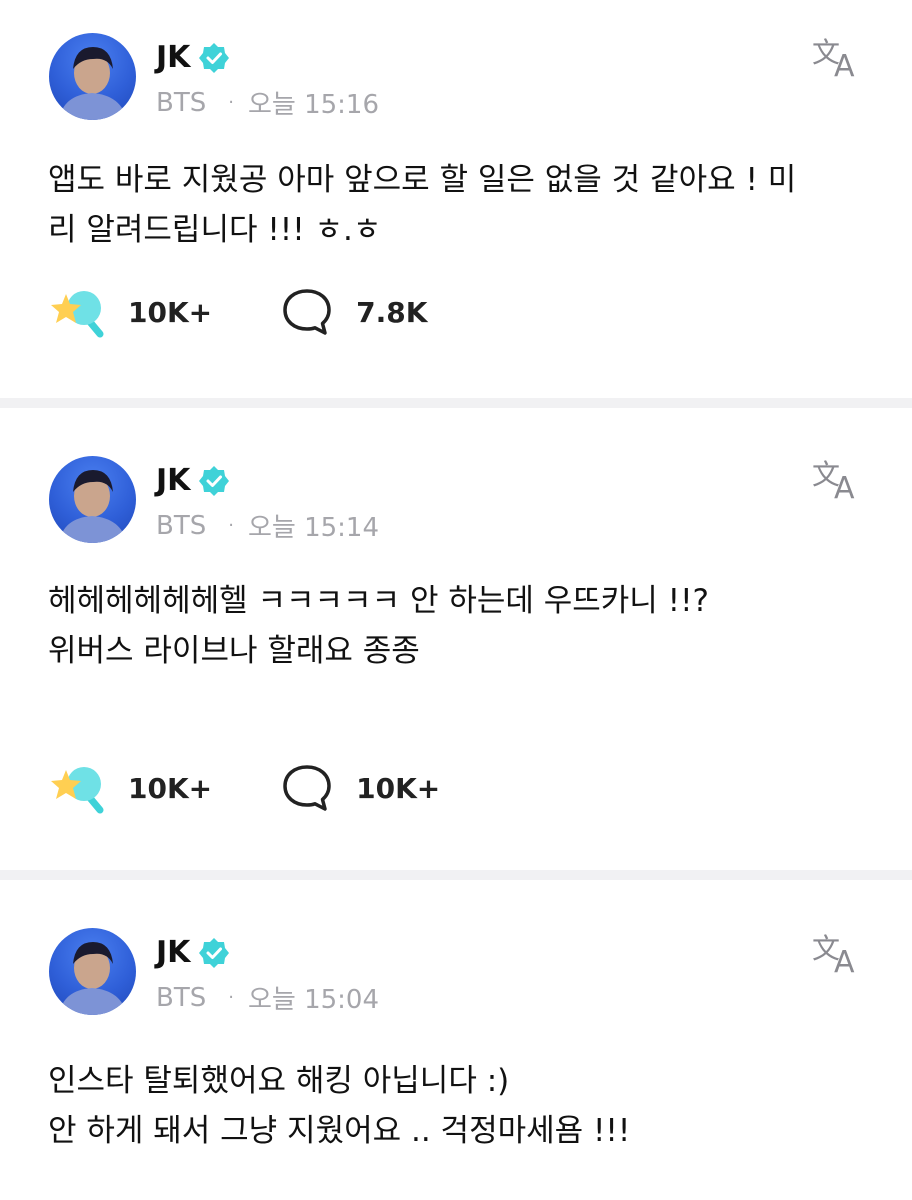 This screenshot has width=912, height=1200. I want to click on post-meta: BTS · 오늘 15:16, so click(267, 102).